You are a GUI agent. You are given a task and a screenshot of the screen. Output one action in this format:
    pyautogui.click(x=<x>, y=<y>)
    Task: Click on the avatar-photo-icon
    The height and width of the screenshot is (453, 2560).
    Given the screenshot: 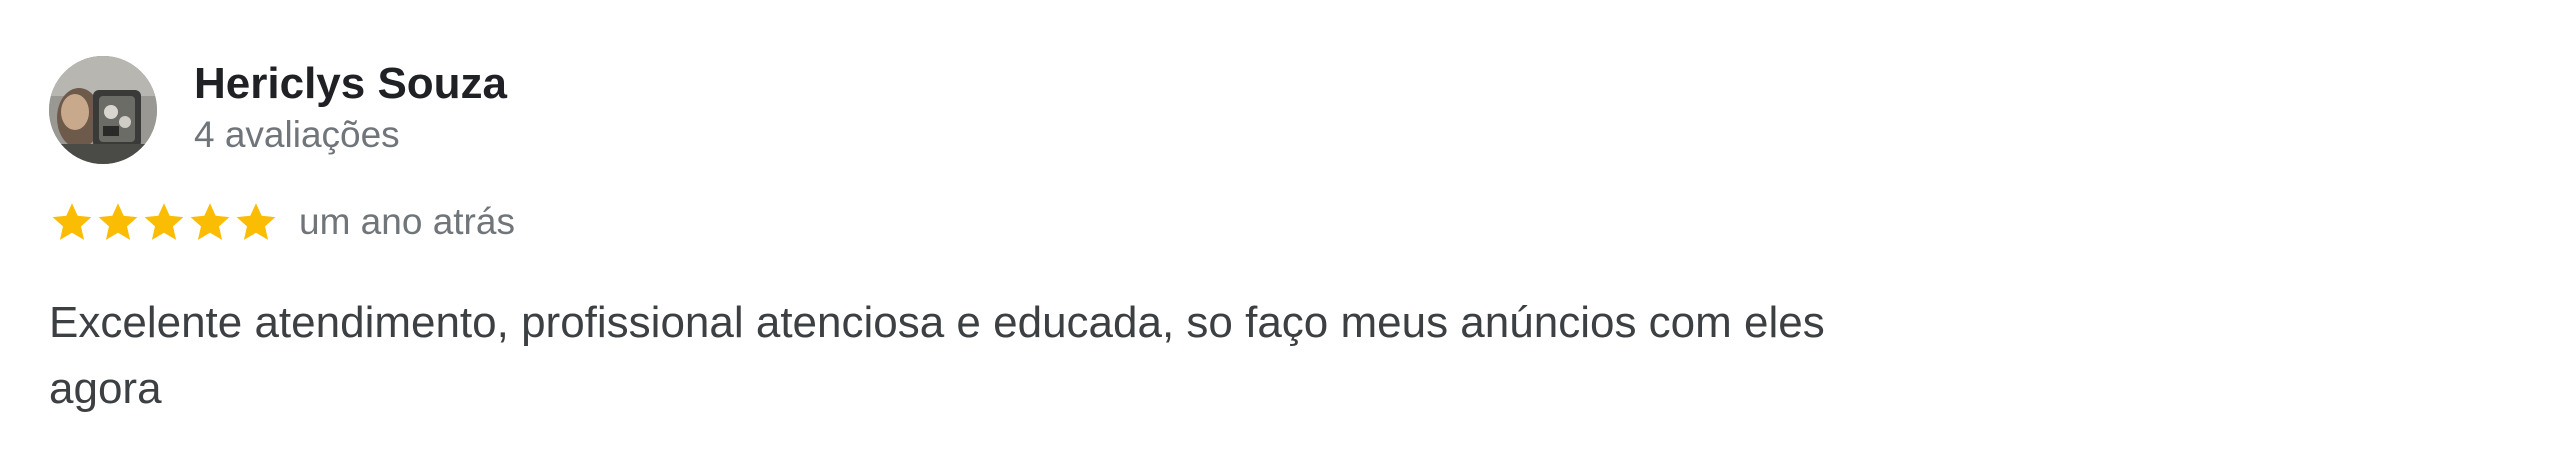 What is the action you would take?
    pyautogui.click(x=103, y=110)
    